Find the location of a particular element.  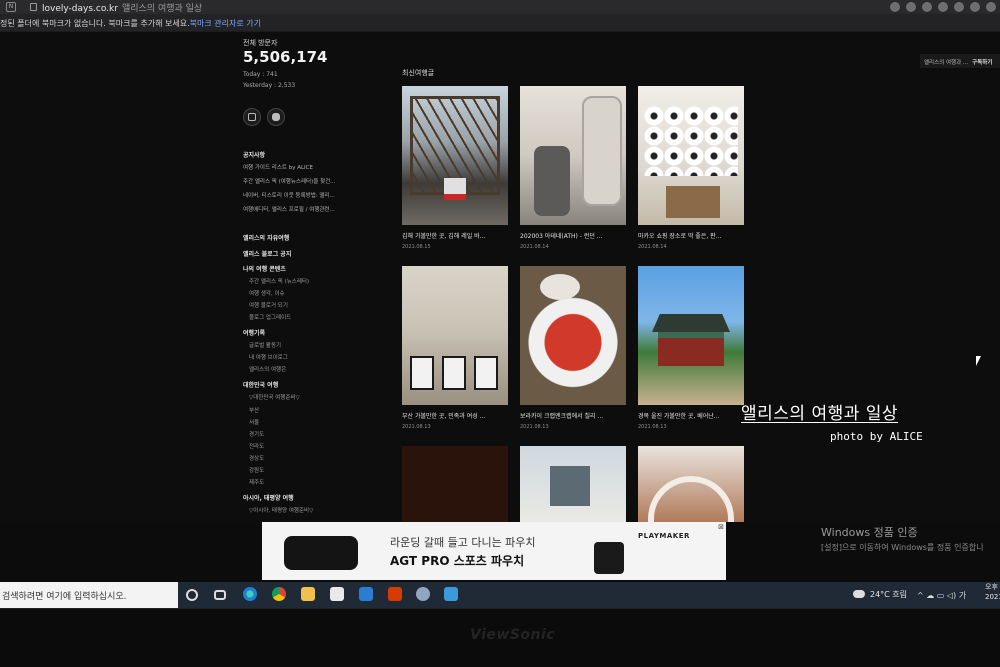

category-item: 앨리스의 자유여행 is located at coordinates (266, 237).